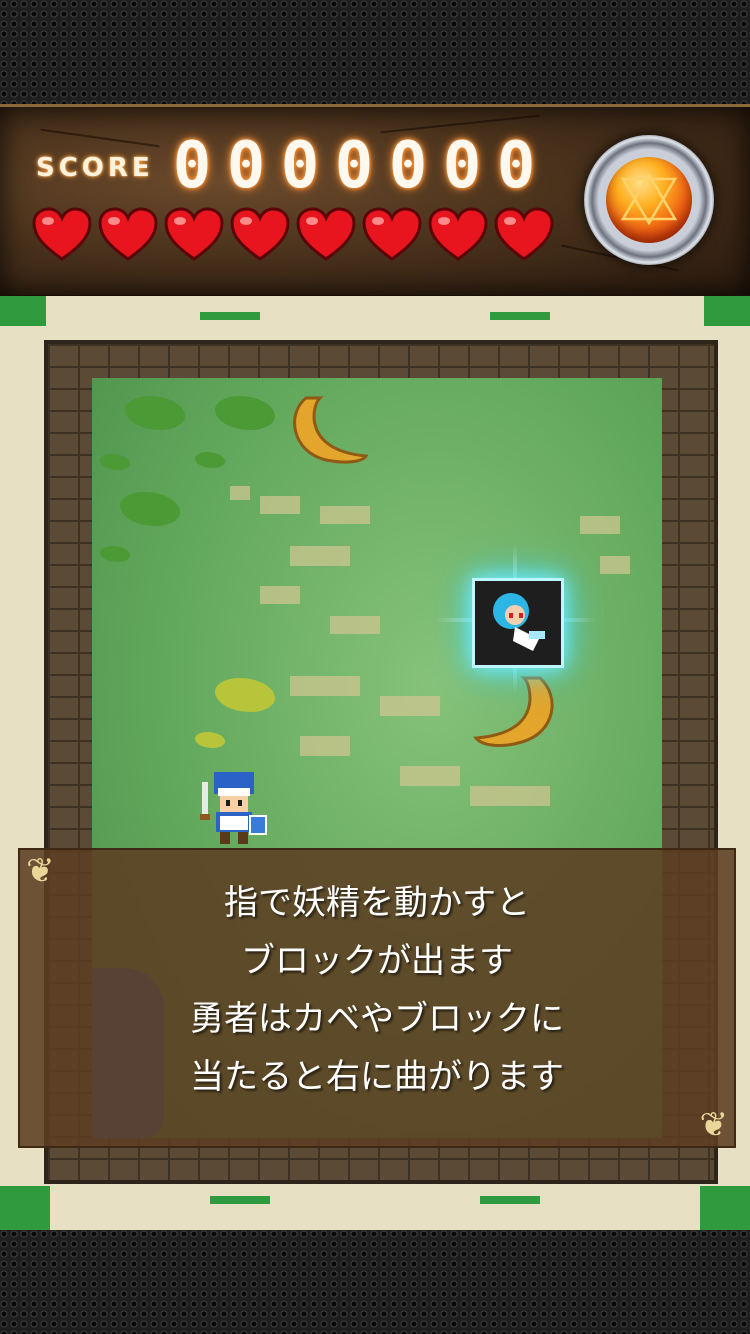 Image resolution: width=750 pixels, height=1334 pixels. What do you see at coordinates (95, 168) in the screenshot?
I see `score-label: SCORE` at bounding box center [95, 168].